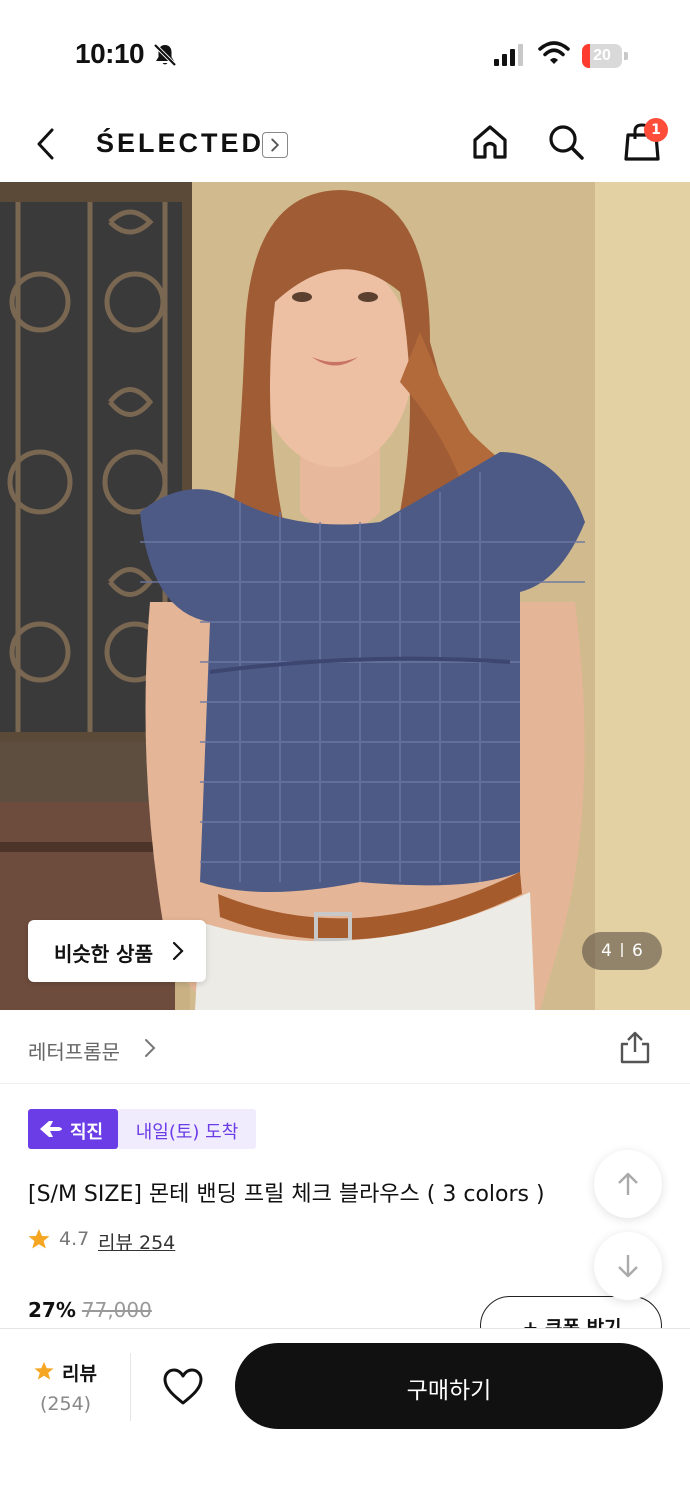  What do you see at coordinates (345, 1047) in the screenshot?
I see `shop-row: 레터프롬문` at bounding box center [345, 1047].